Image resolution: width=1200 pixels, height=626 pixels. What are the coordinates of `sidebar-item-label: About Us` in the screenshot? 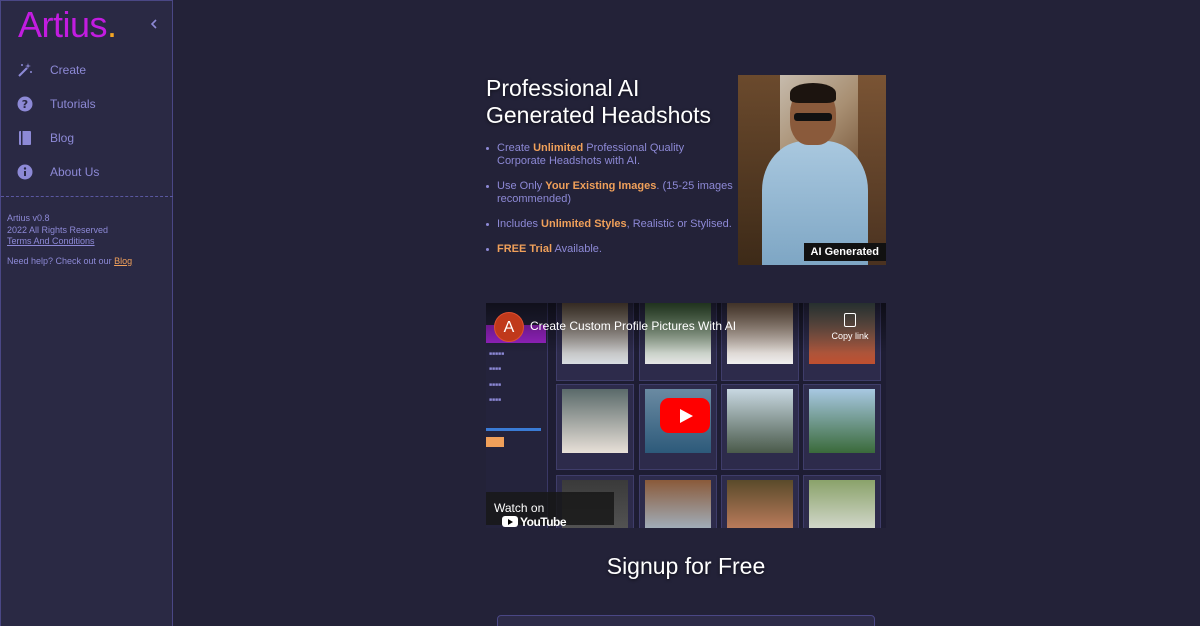 It's located at (75, 172).